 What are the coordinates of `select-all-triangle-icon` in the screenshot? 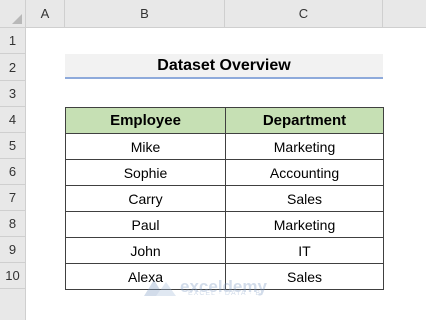 It's located at (17, 19).